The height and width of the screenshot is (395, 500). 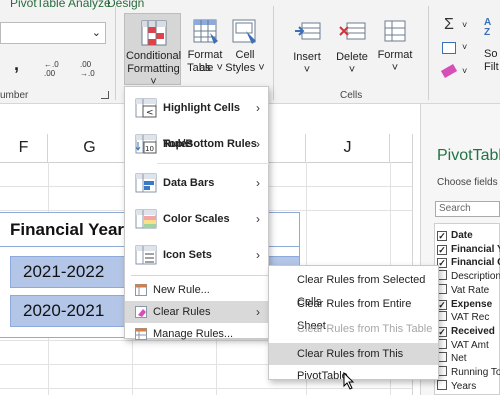 I want to click on field-label: VAT Amt, so click(x=470, y=345).